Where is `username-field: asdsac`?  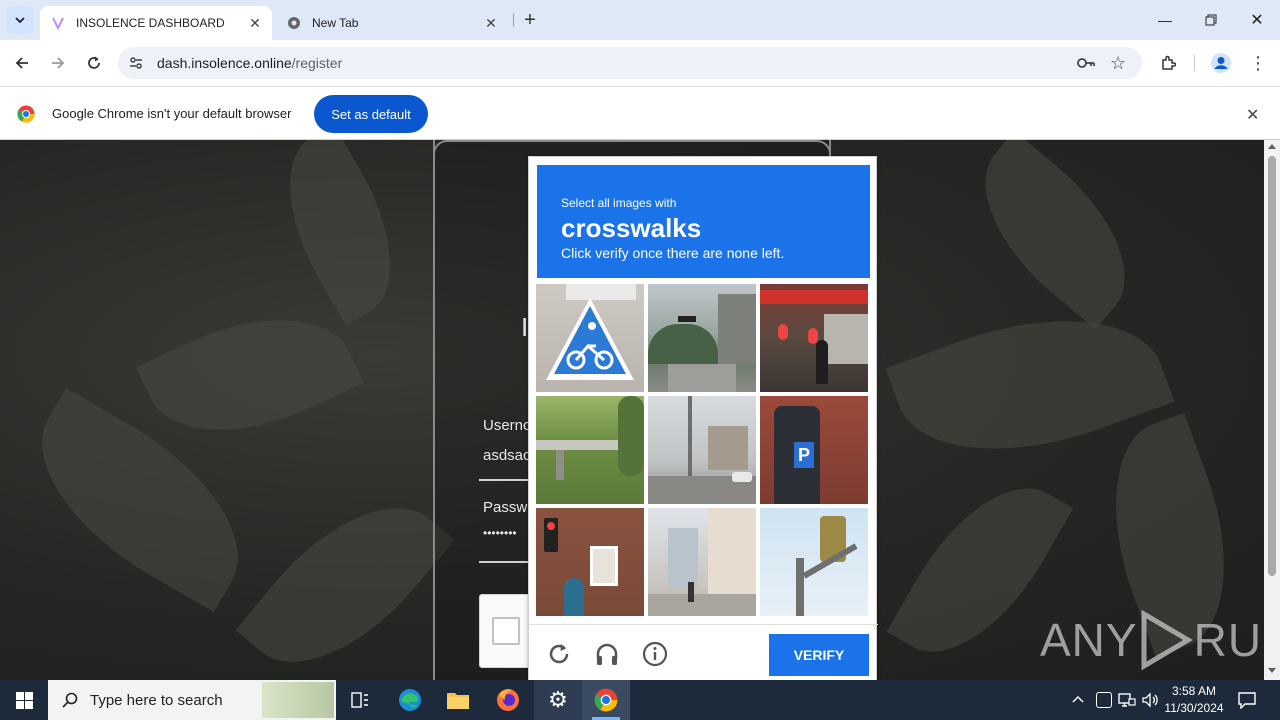
username-field: asdsac is located at coordinates (507, 455).